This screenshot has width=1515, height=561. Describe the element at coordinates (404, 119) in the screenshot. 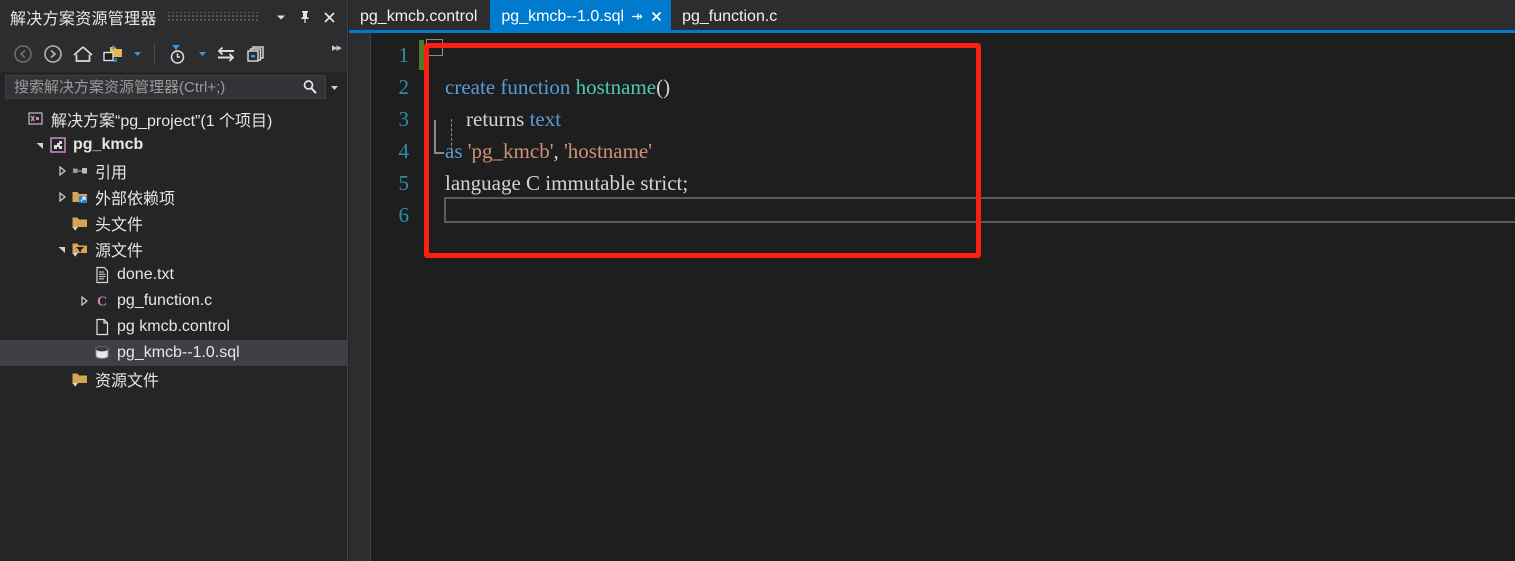

I see `line-number: 3` at that location.